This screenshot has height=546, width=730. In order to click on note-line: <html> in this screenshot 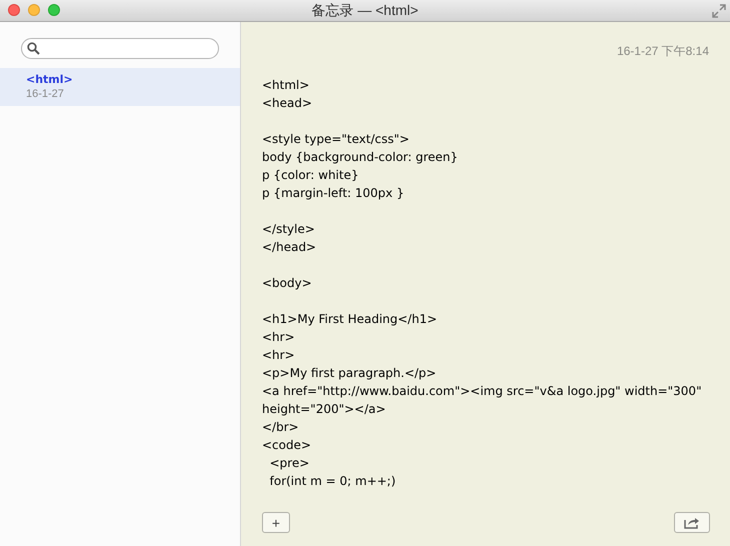, I will do `click(286, 85)`.